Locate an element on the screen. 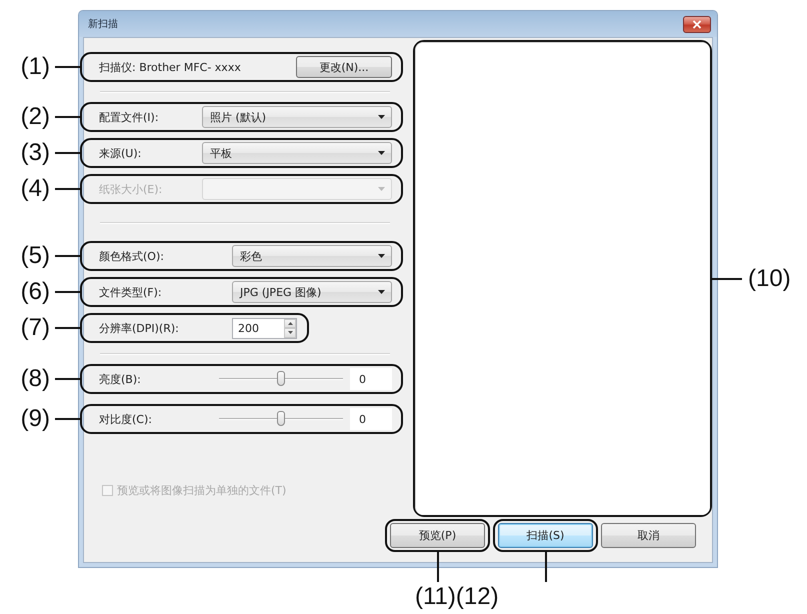  field-label: 亮度(B): is located at coordinates (120, 379).